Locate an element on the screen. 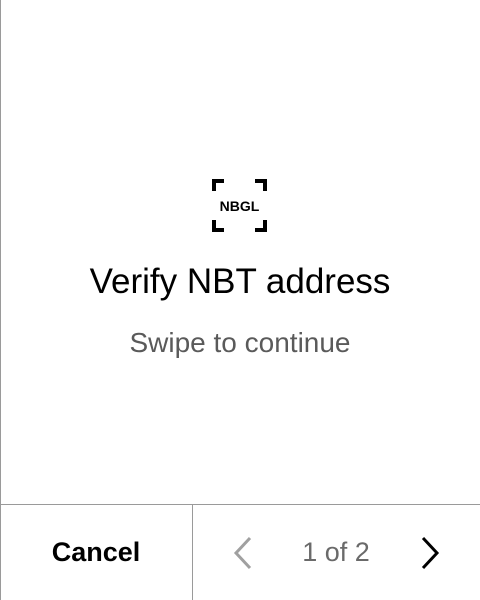  page-title: Verify NBT address is located at coordinates (240, 281).